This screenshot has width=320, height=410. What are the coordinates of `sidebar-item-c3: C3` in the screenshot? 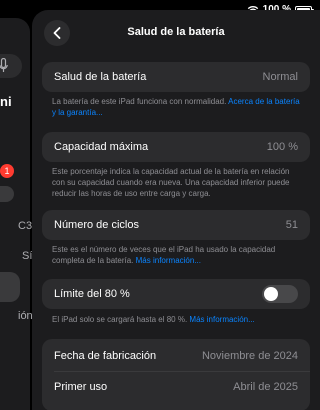 It's located at (25, 226).